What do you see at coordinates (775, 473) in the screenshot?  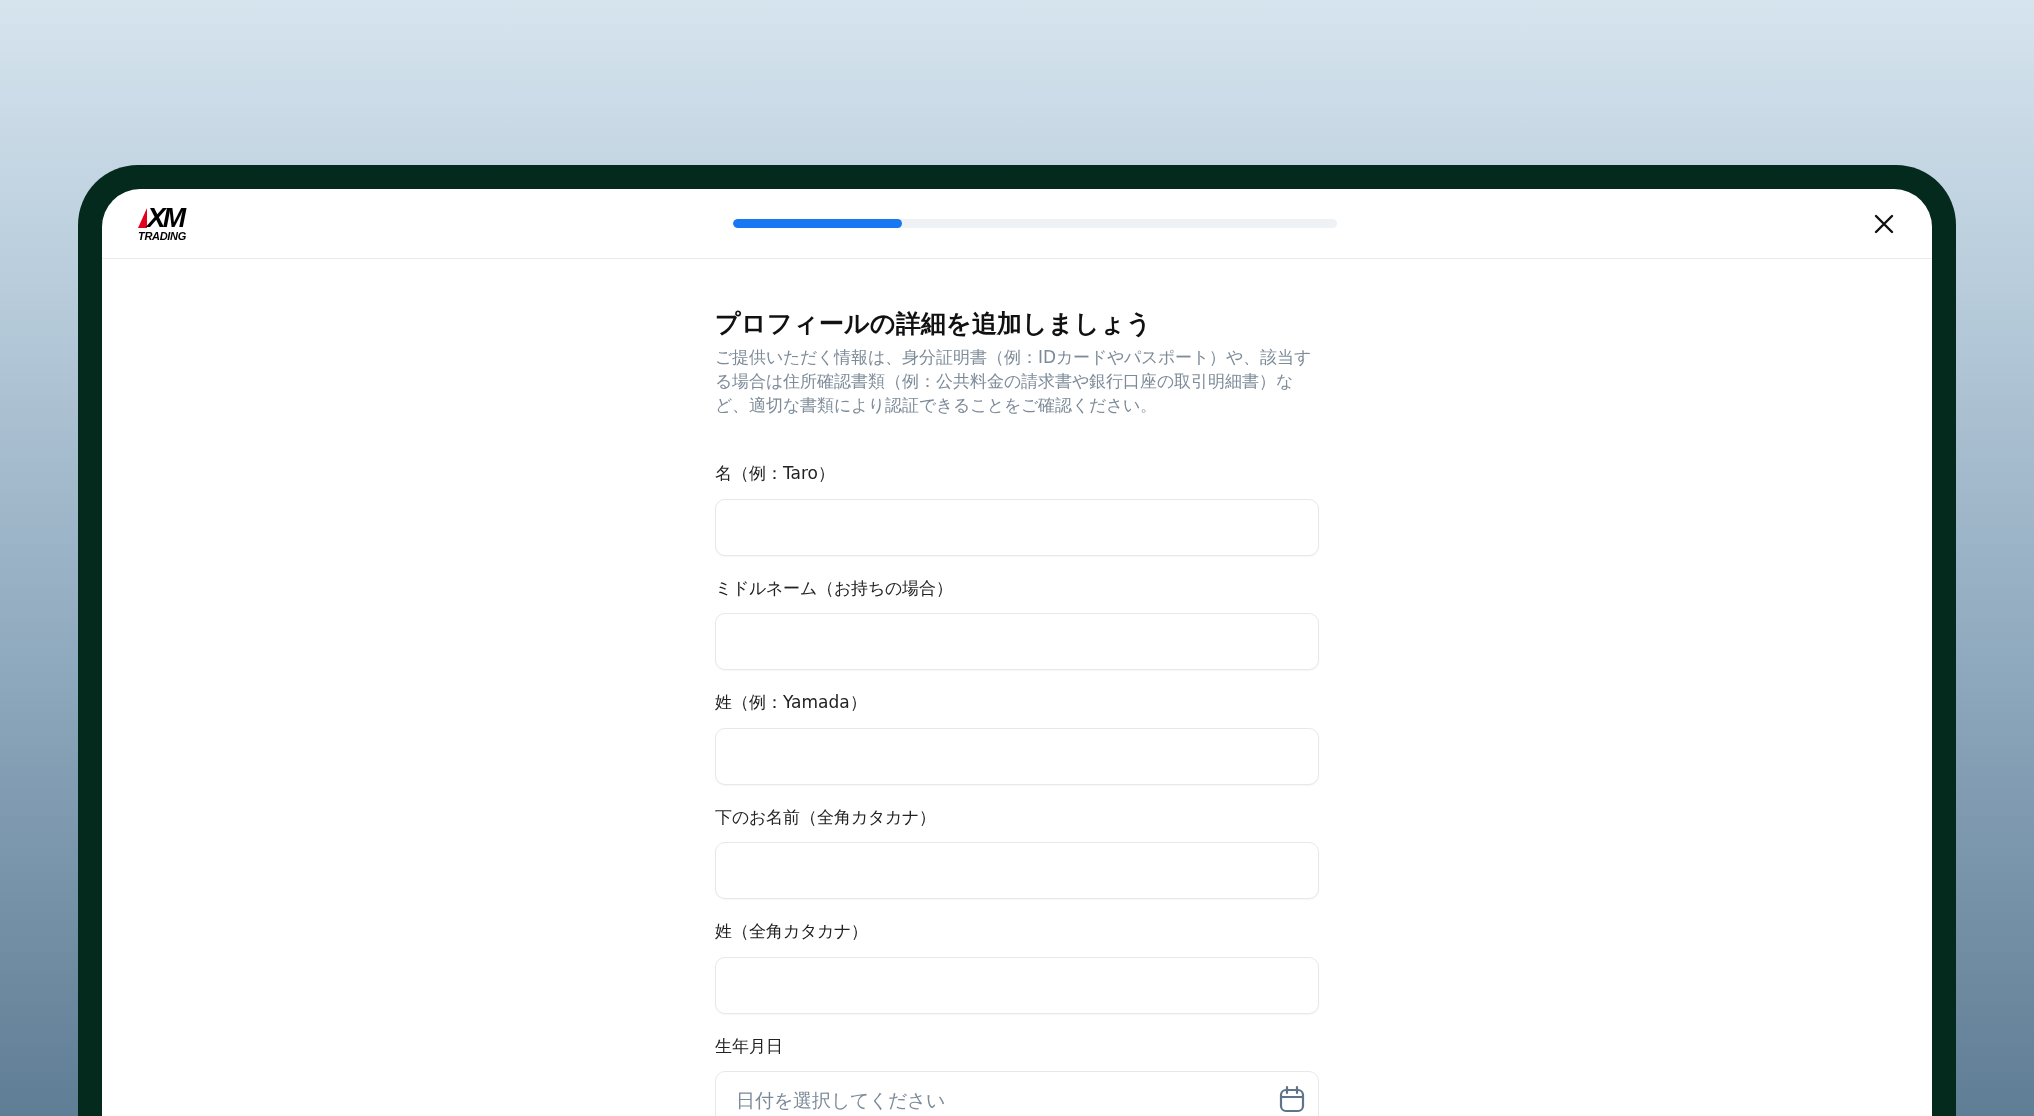 I see `field-label: 名（例：Taro）` at bounding box center [775, 473].